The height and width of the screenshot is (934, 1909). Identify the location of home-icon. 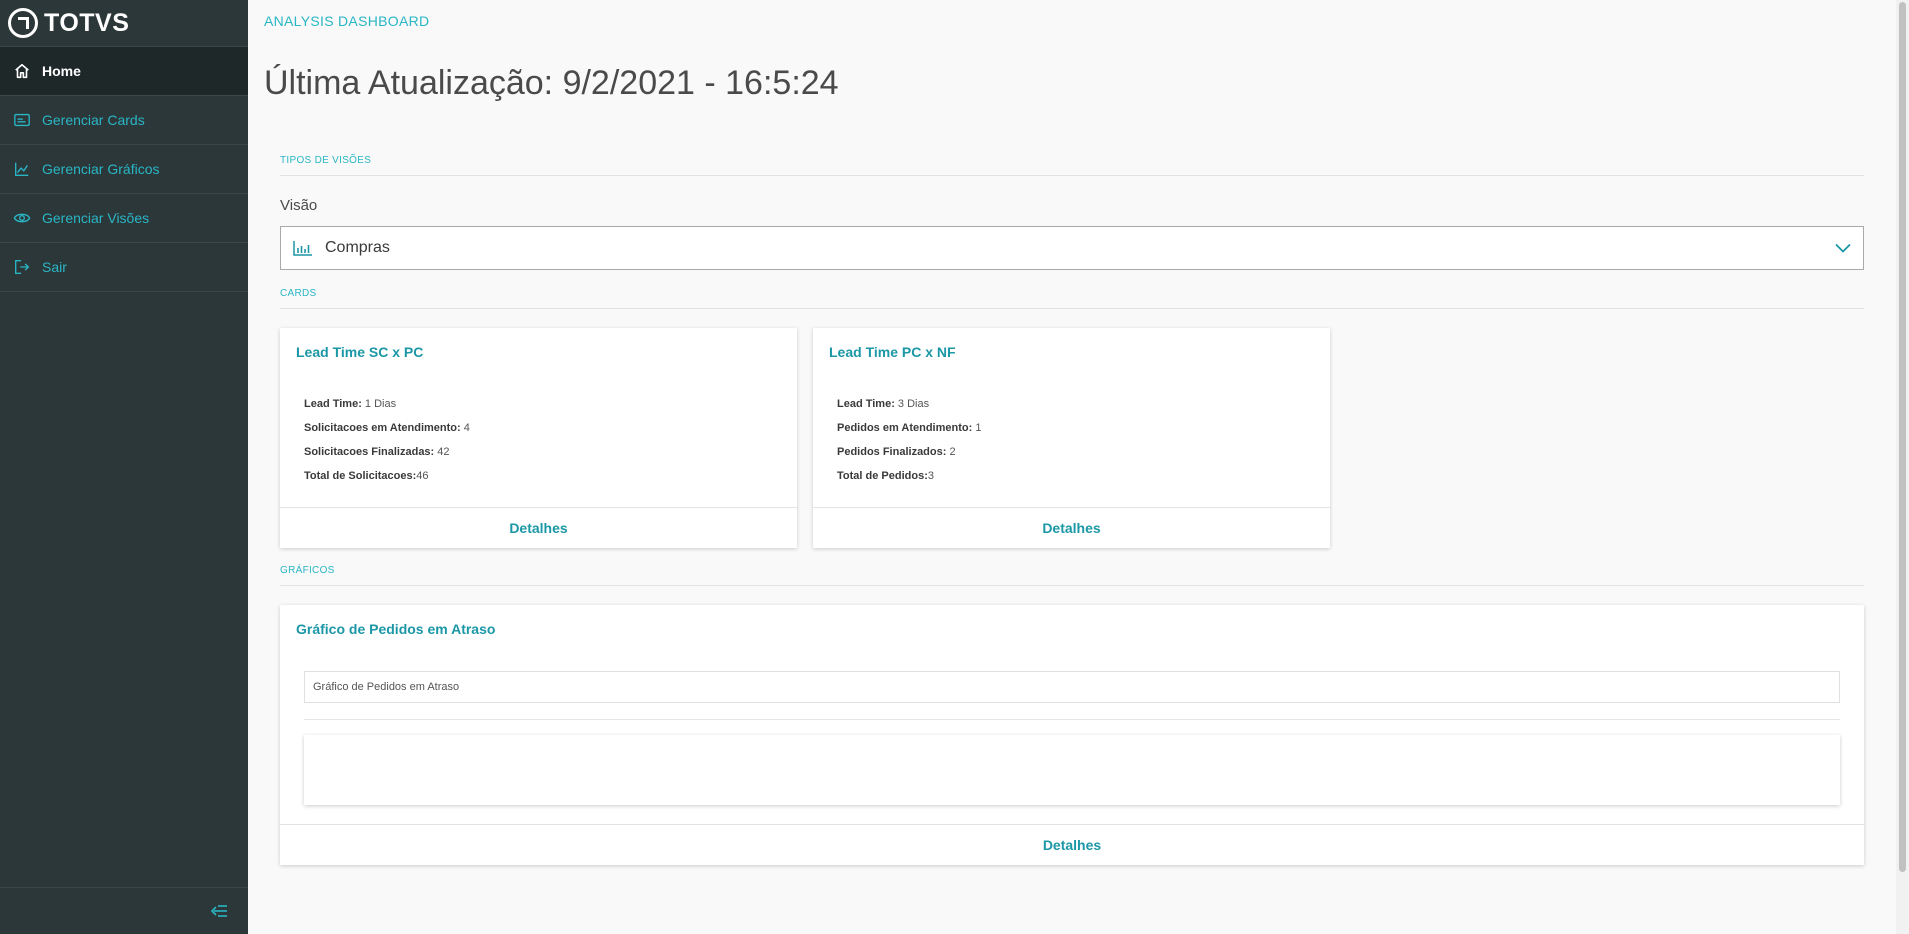
(22, 71).